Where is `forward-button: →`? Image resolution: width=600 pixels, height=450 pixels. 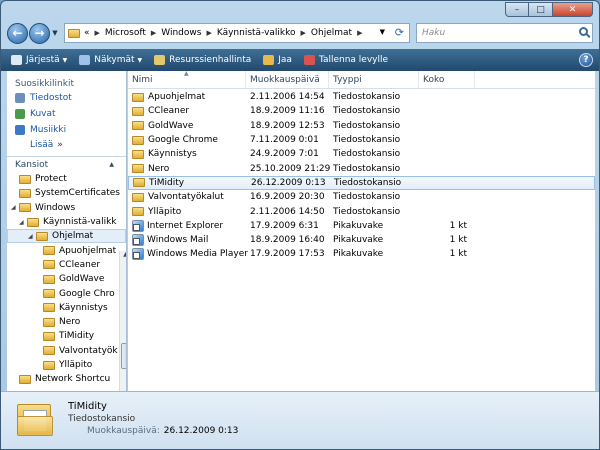 forward-button: → is located at coordinates (39, 33).